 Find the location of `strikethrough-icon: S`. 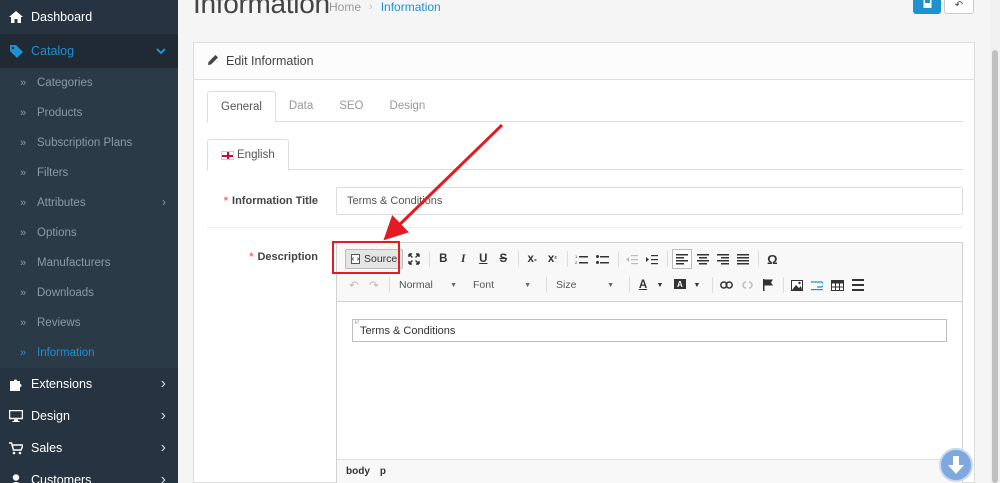

strikethrough-icon: S is located at coordinates (503, 259).